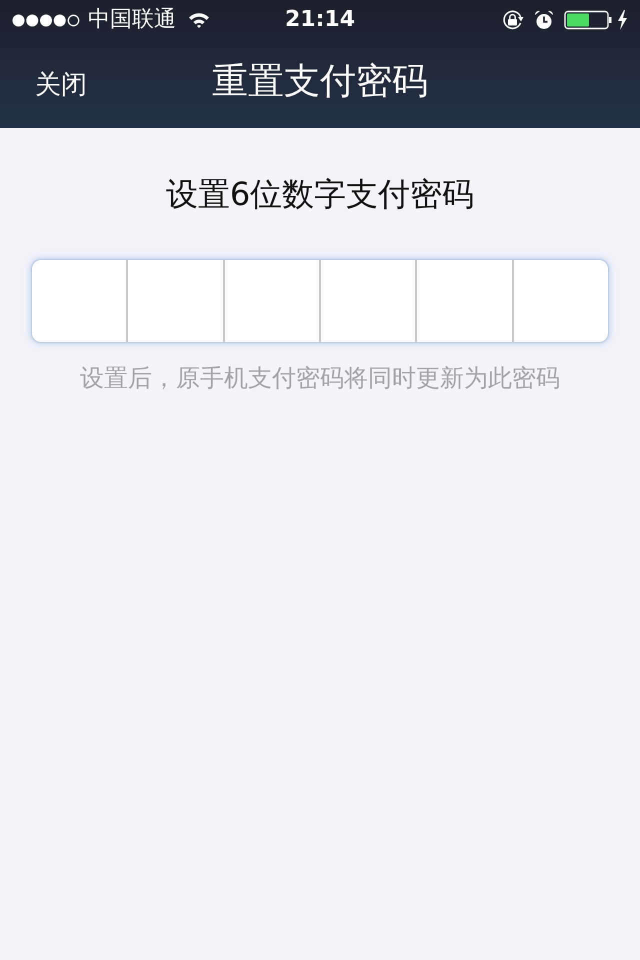 The height and width of the screenshot is (960, 640). What do you see at coordinates (320, 82) in the screenshot?
I see `page-title: 重置支付密码` at bounding box center [320, 82].